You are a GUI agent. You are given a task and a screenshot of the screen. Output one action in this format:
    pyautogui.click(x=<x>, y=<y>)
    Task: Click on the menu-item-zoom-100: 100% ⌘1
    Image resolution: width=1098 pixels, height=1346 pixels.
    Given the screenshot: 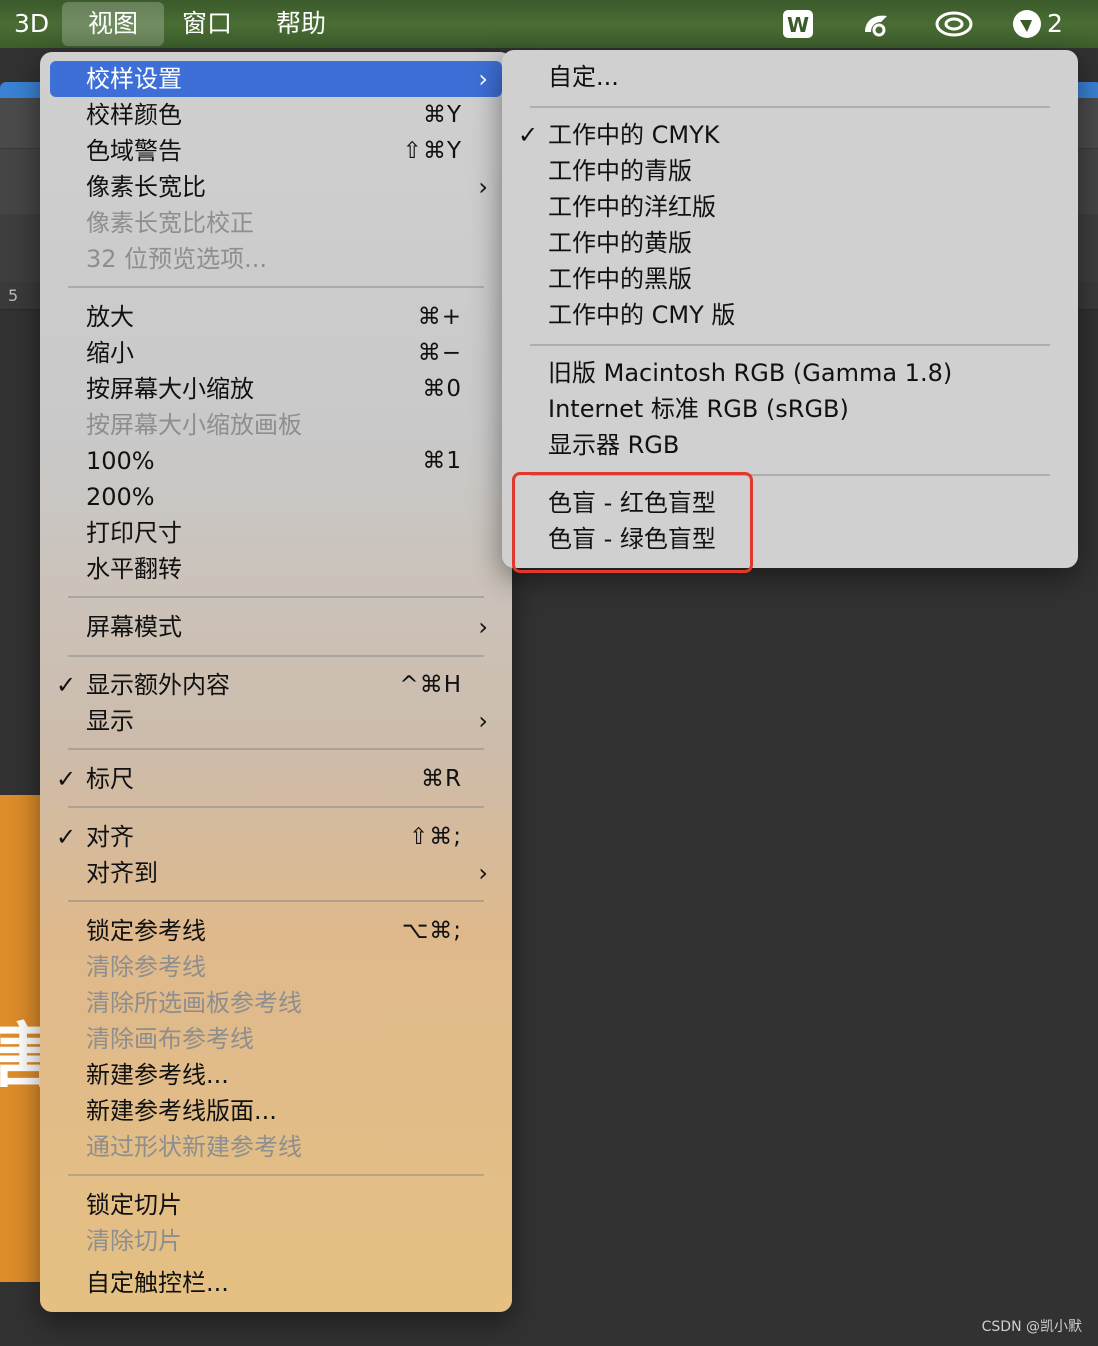 What is the action you would take?
    pyautogui.click(x=276, y=461)
    